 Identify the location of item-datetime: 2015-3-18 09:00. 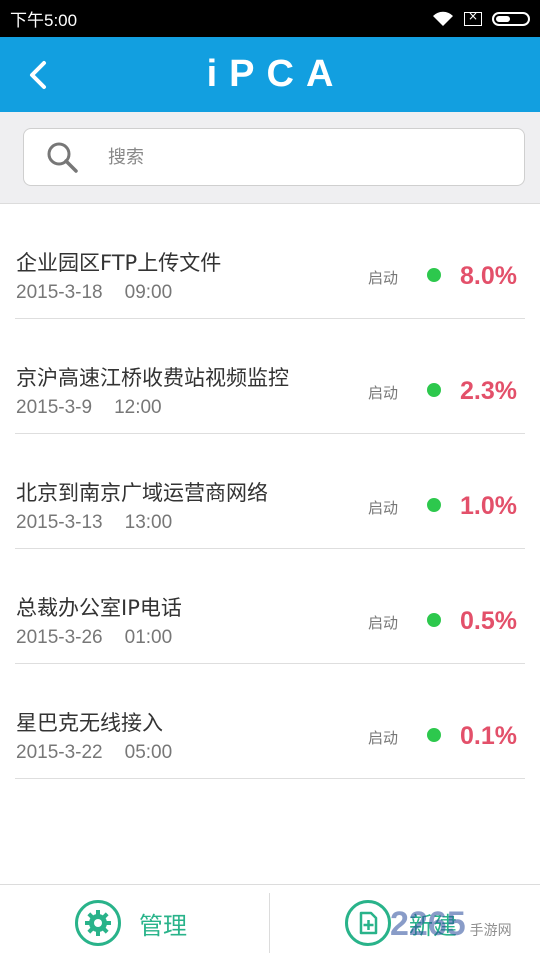
(94, 293).